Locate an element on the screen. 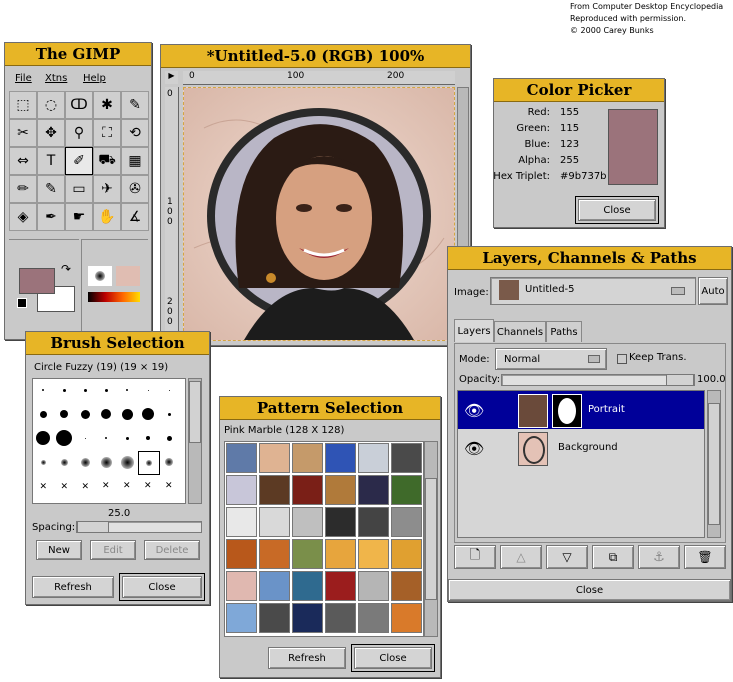 The image size is (733, 682). layers-close-button: Close is located at coordinates (589, 590).